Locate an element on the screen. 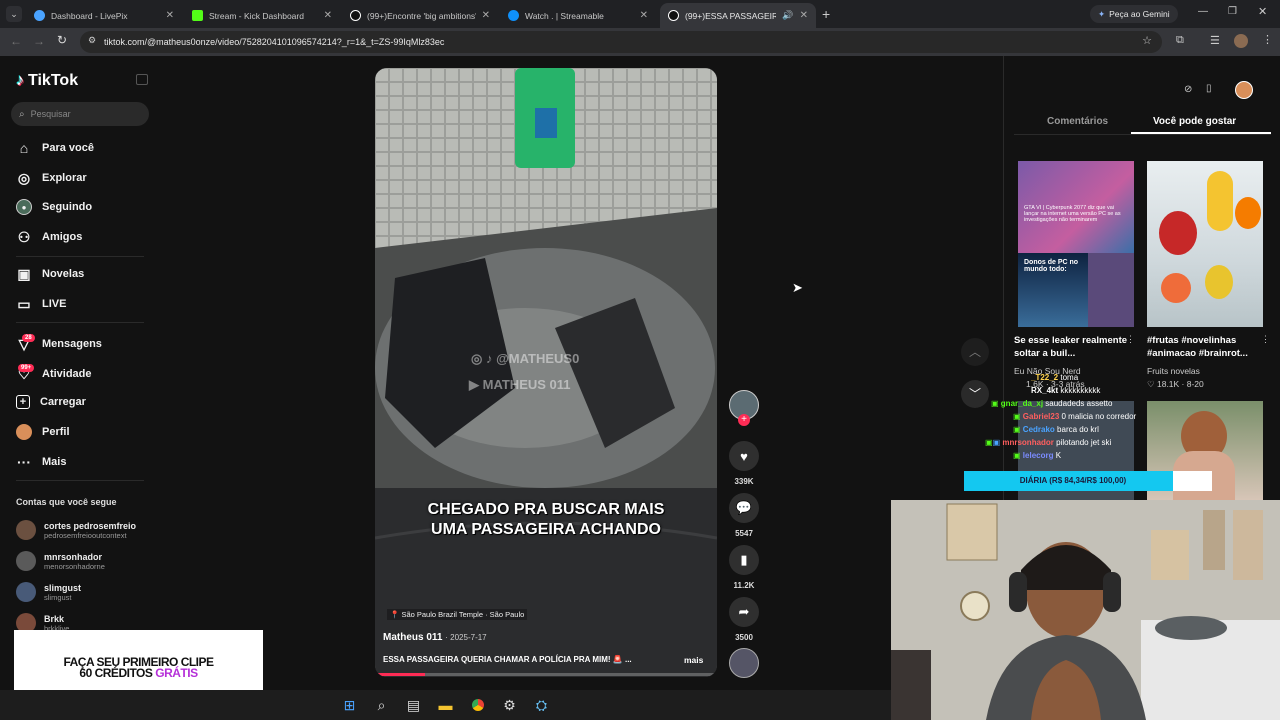  verified-badge-icon: ▣ is located at coordinates (996, 442).